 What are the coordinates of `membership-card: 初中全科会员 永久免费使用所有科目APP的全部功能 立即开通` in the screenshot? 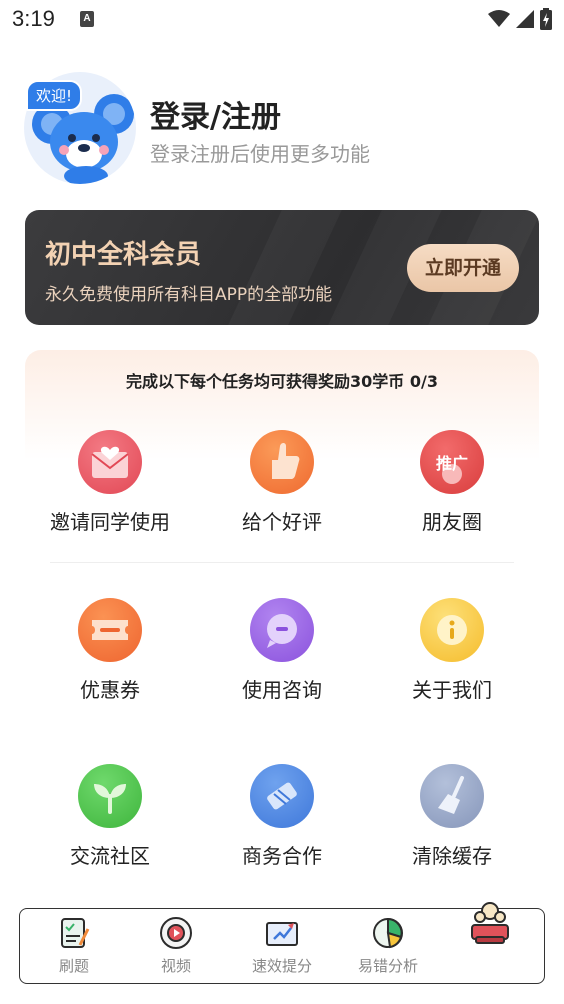 It's located at (282, 267).